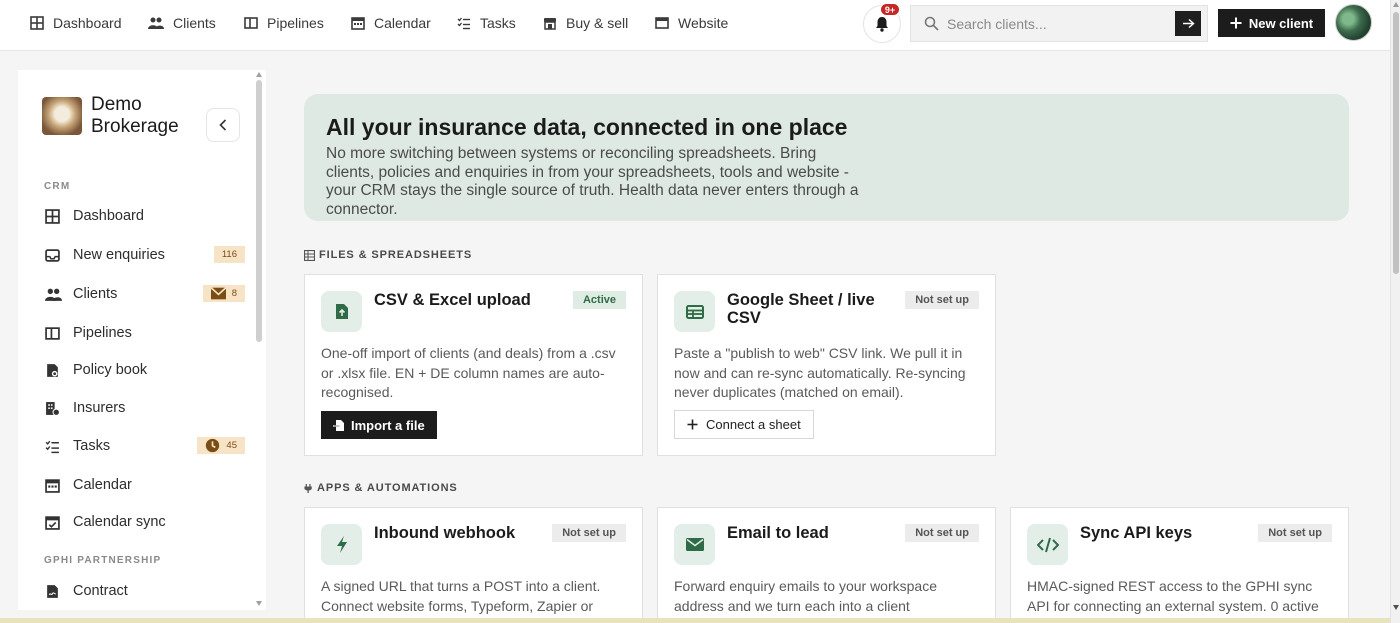 The image size is (1400, 623). I want to click on nav-website: Website, so click(691, 23).